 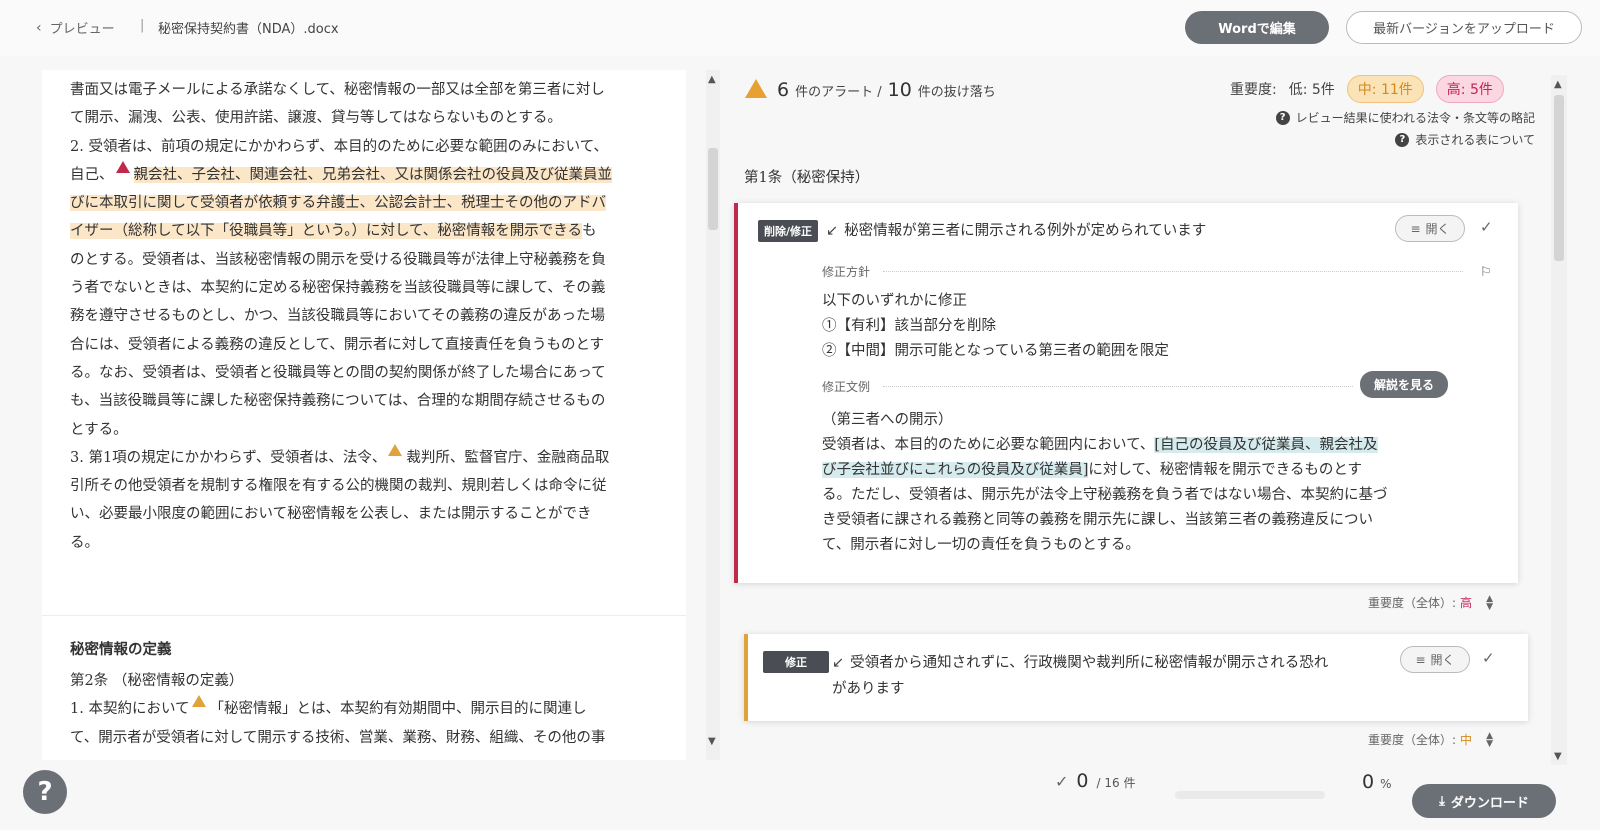 What do you see at coordinates (1250, 795) in the screenshot?
I see `progress-bar` at bounding box center [1250, 795].